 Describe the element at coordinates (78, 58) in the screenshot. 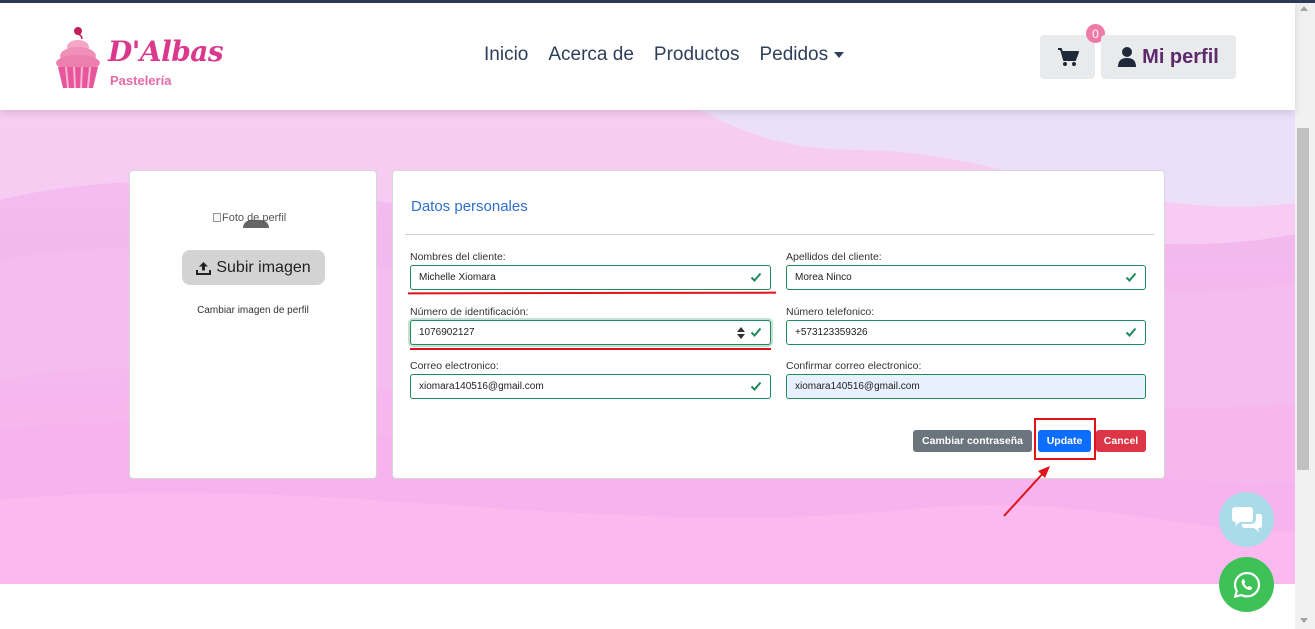

I see `cupcake-icon` at that location.